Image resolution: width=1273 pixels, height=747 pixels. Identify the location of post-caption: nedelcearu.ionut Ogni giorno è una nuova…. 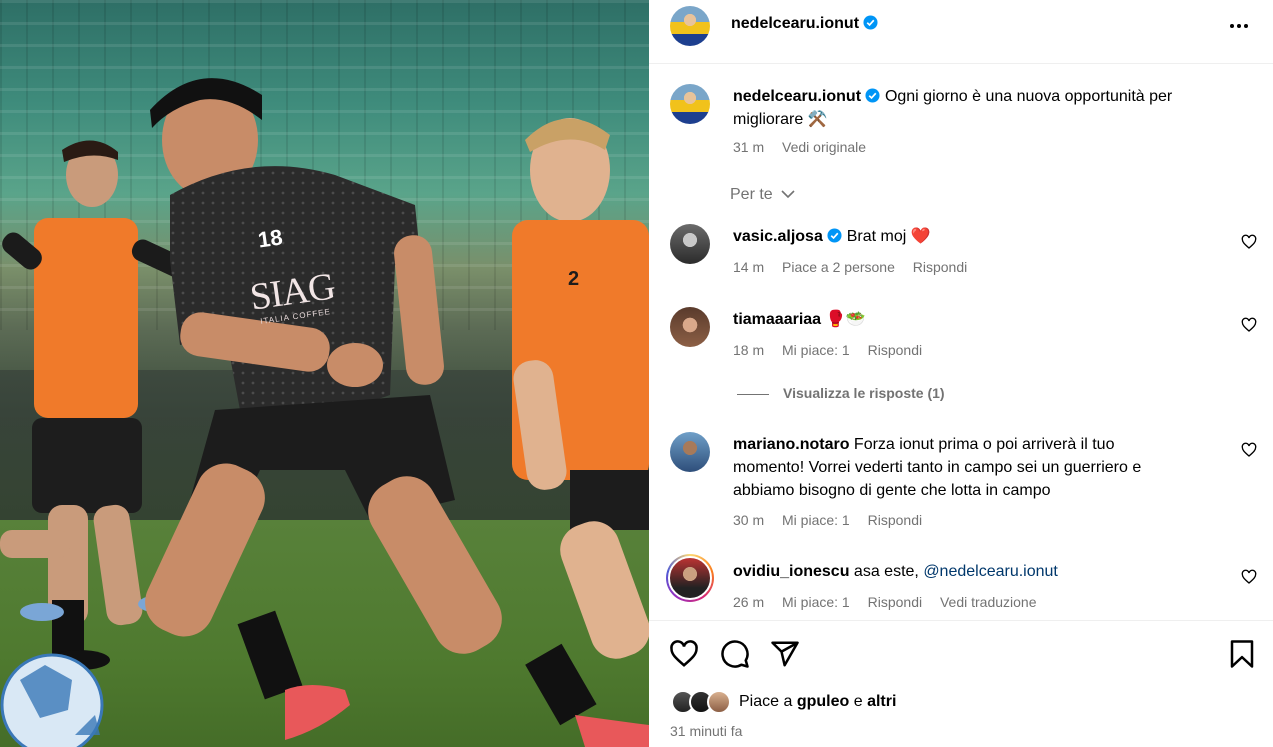
(983, 108).